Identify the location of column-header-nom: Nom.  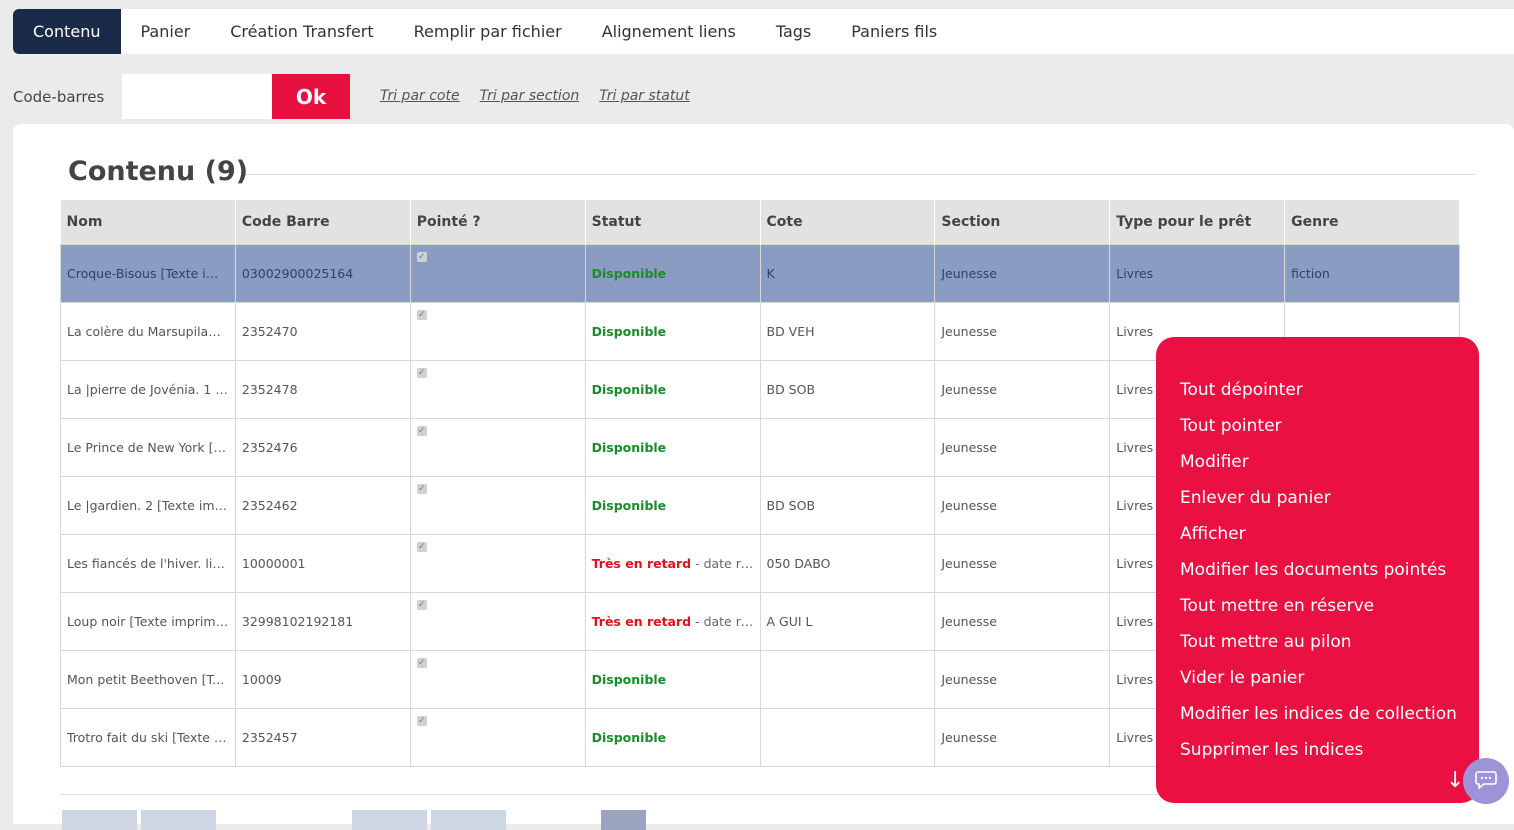
(148, 222).